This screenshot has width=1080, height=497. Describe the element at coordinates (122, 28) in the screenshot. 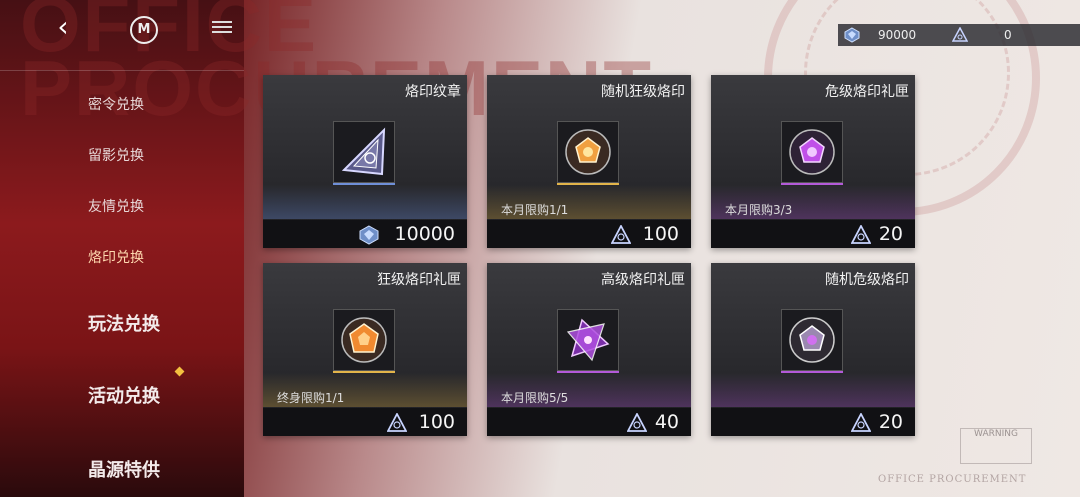

I see `top-bar: ‹ M` at that location.